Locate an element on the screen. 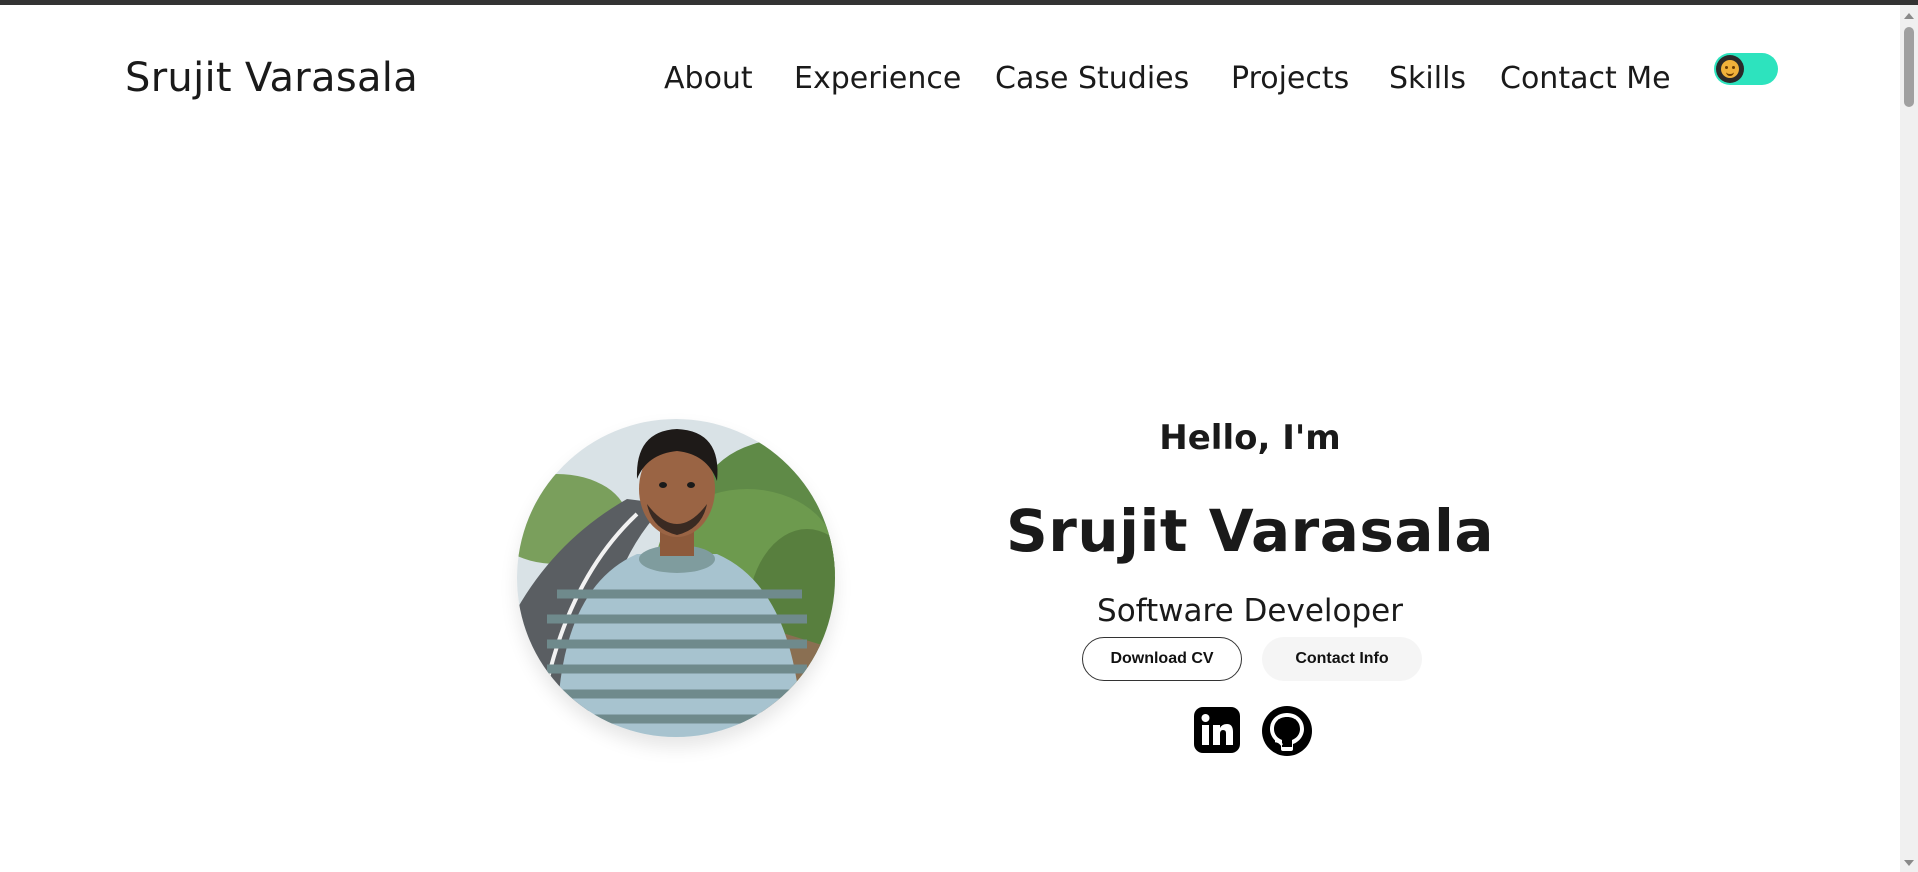  profile-photo is located at coordinates (676, 578).